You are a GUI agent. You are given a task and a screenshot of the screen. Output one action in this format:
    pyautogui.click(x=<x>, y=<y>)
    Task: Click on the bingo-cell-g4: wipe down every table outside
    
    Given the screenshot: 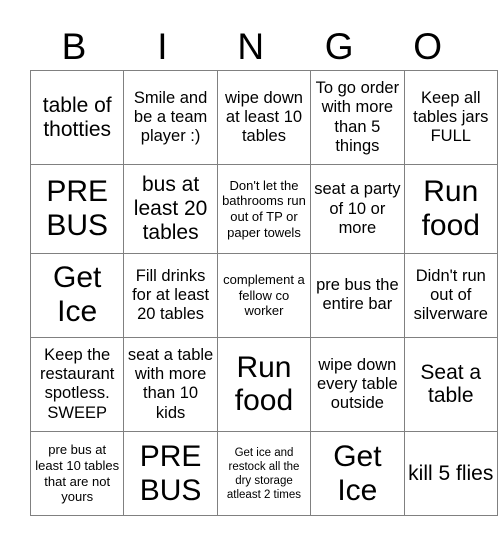 What is the action you would take?
    pyautogui.click(x=357, y=384)
    